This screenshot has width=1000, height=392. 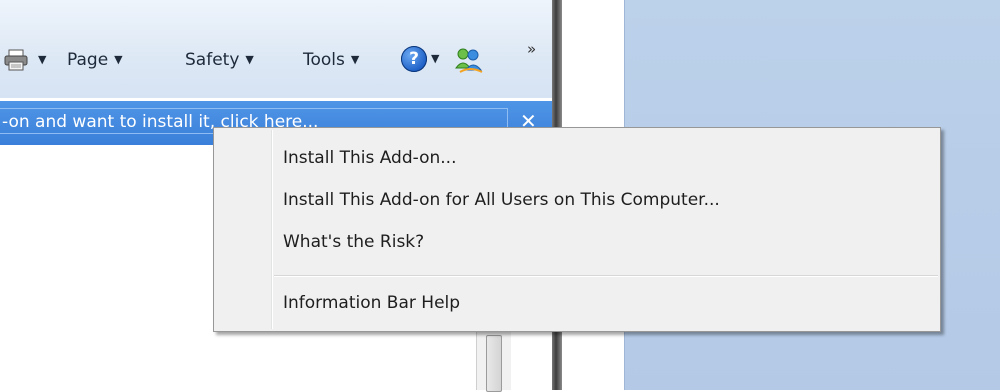 I want to click on printer-dropdown-arrow: ▼, so click(x=42, y=60).